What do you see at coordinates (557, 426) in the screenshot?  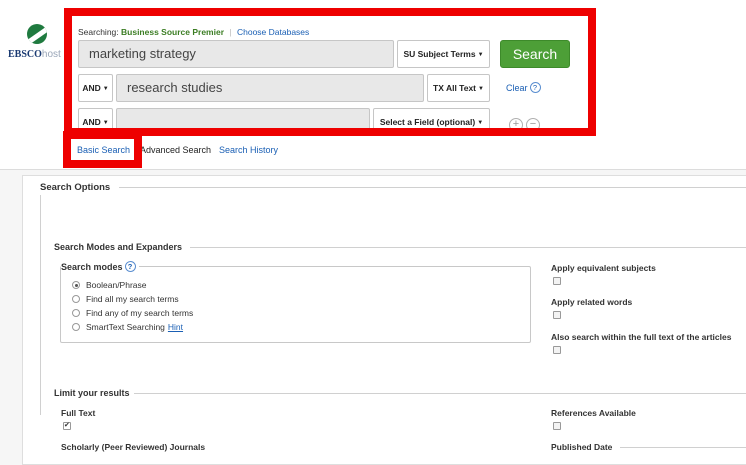 I see `references-available-checkbox` at bounding box center [557, 426].